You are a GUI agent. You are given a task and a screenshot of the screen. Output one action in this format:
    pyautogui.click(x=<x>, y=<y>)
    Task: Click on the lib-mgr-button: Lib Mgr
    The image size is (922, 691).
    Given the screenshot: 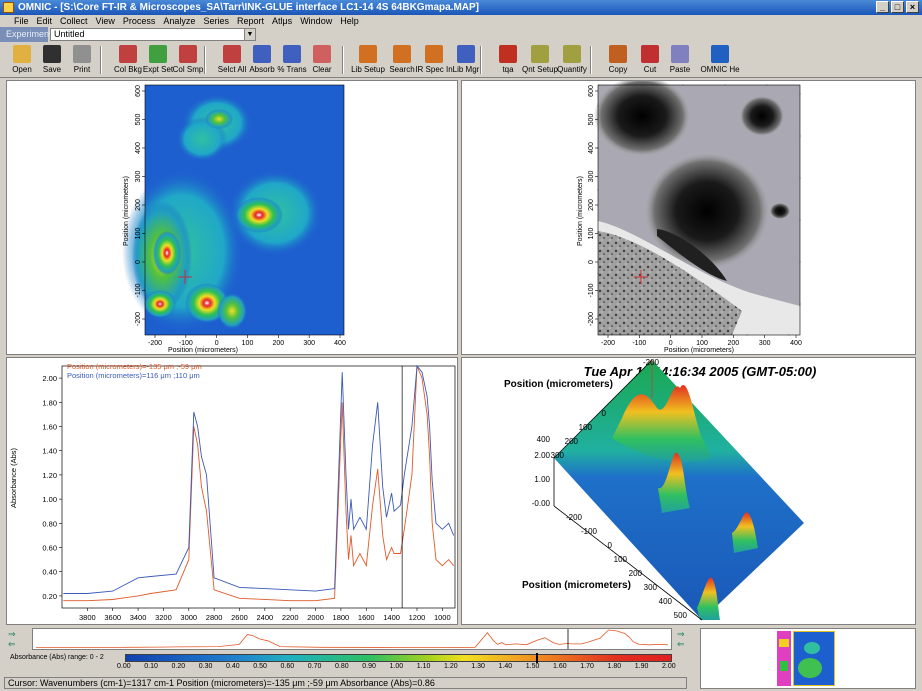 What is the action you would take?
    pyautogui.click(x=466, y=61)
    